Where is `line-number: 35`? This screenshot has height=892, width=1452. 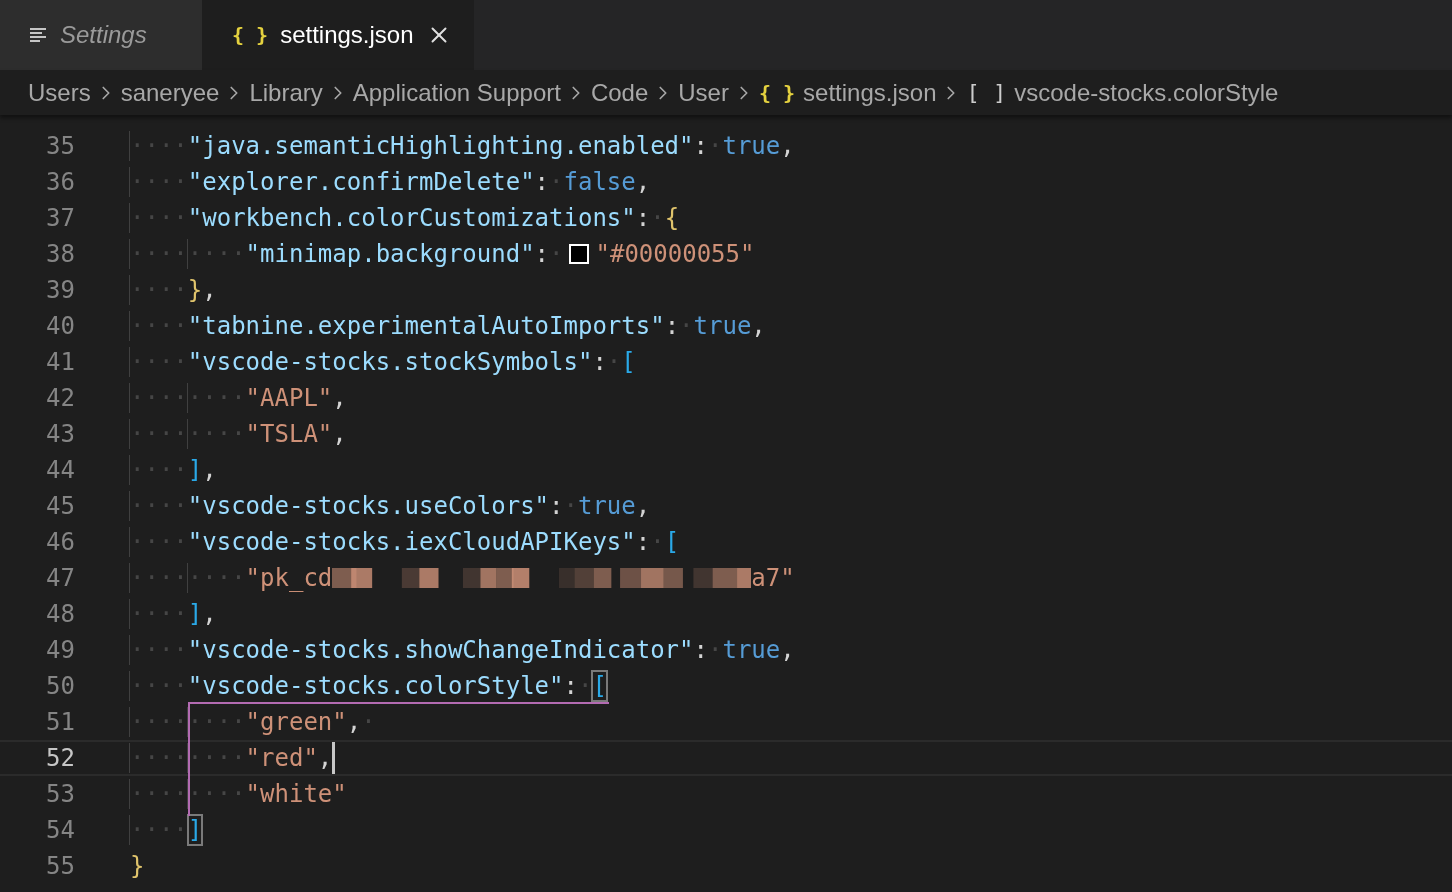
line-number: 35 is located at coordinates (60, 146).